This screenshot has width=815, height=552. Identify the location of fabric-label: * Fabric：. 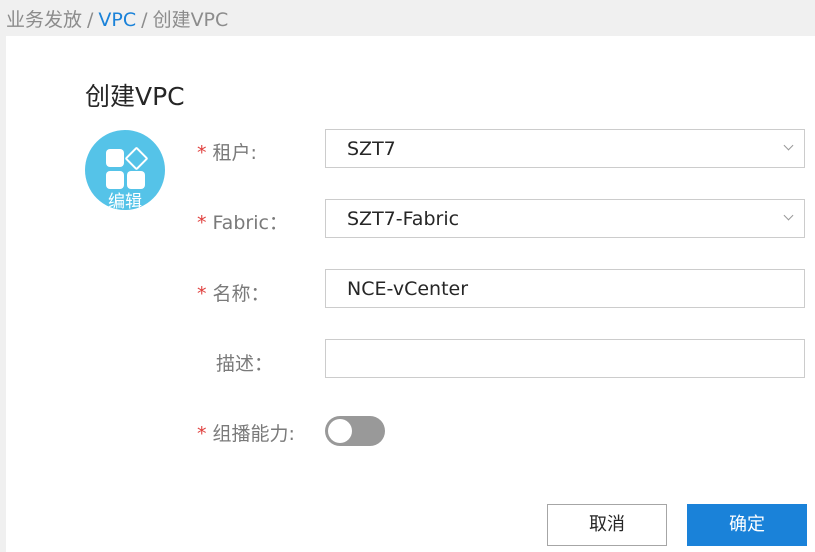
(242, 221).